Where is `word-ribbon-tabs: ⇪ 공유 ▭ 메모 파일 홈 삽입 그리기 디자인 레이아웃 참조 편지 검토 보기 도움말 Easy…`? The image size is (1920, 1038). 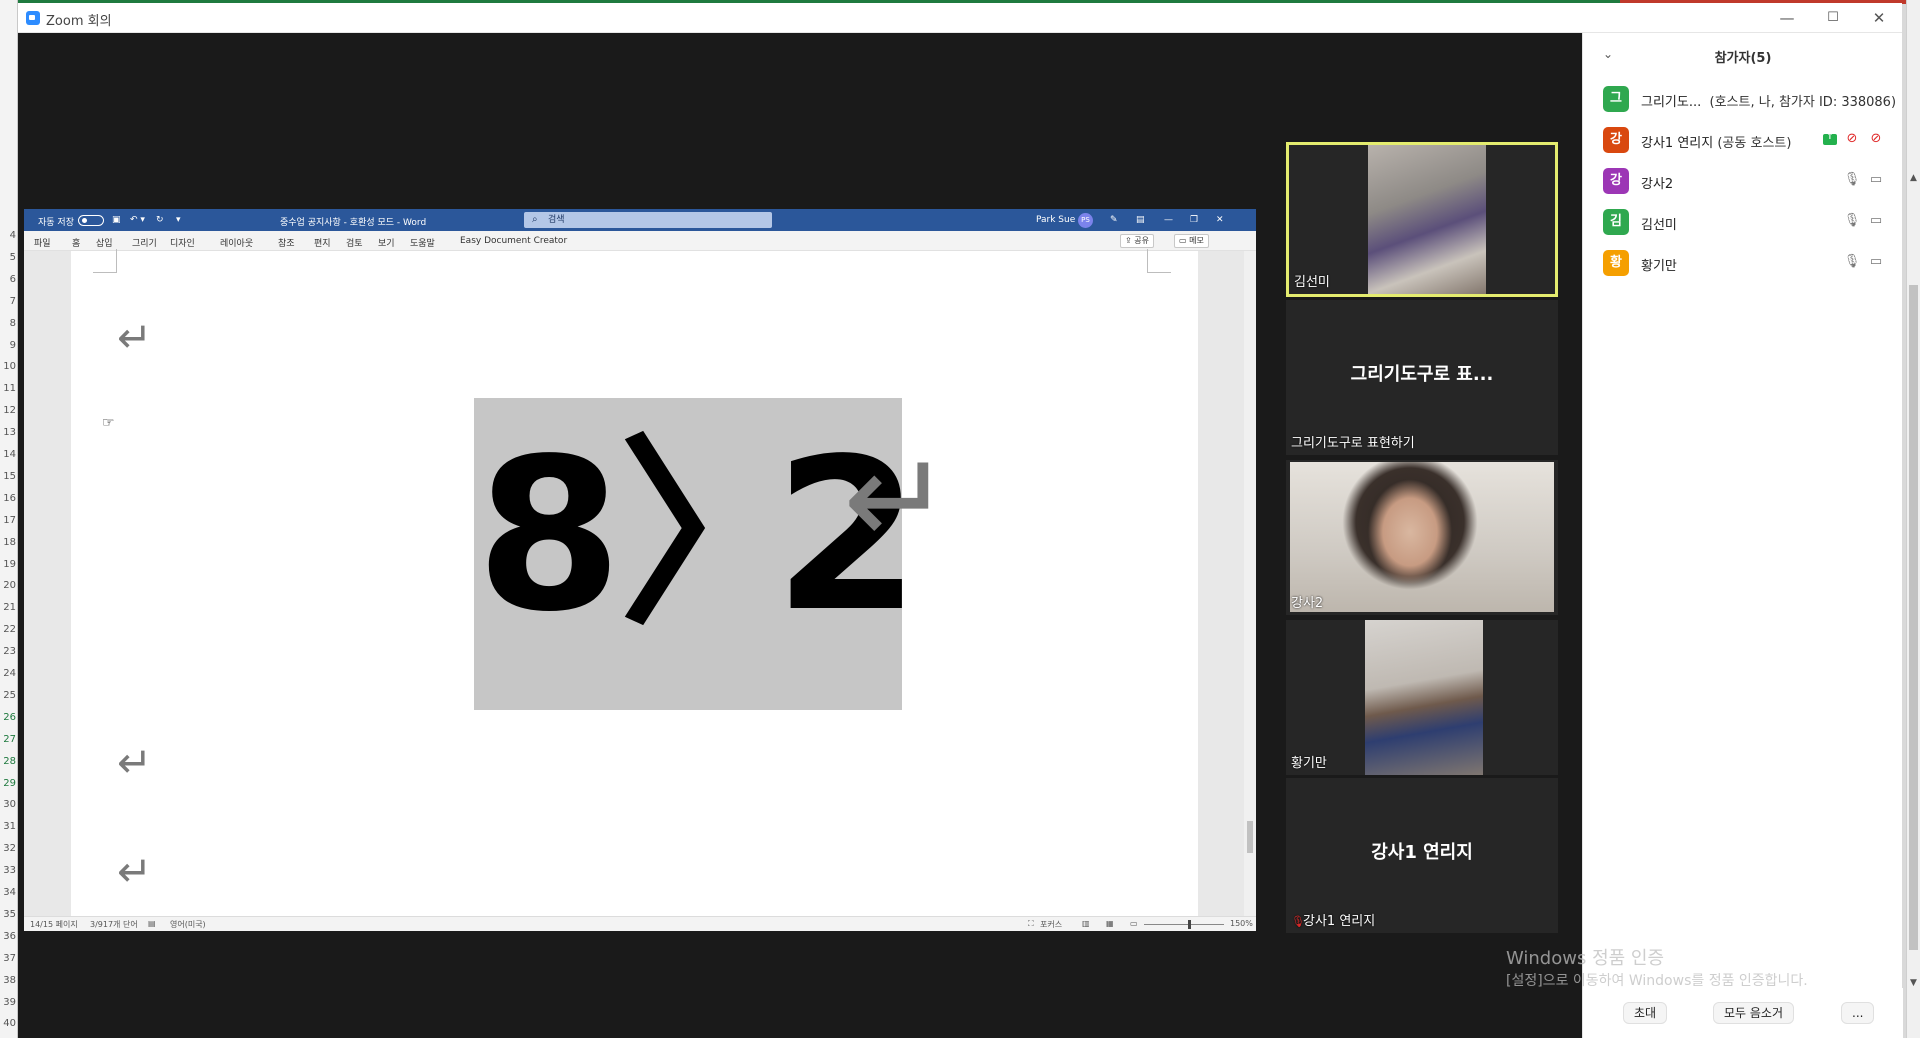
word-ribbon-tabs: ⇪ 공유 ▭ 메모 파일 홈 삽입 그리기 디자인 레이아웃 참조 편지 검토 보기 도움말 Easy… is located at coordinates (640, 241).